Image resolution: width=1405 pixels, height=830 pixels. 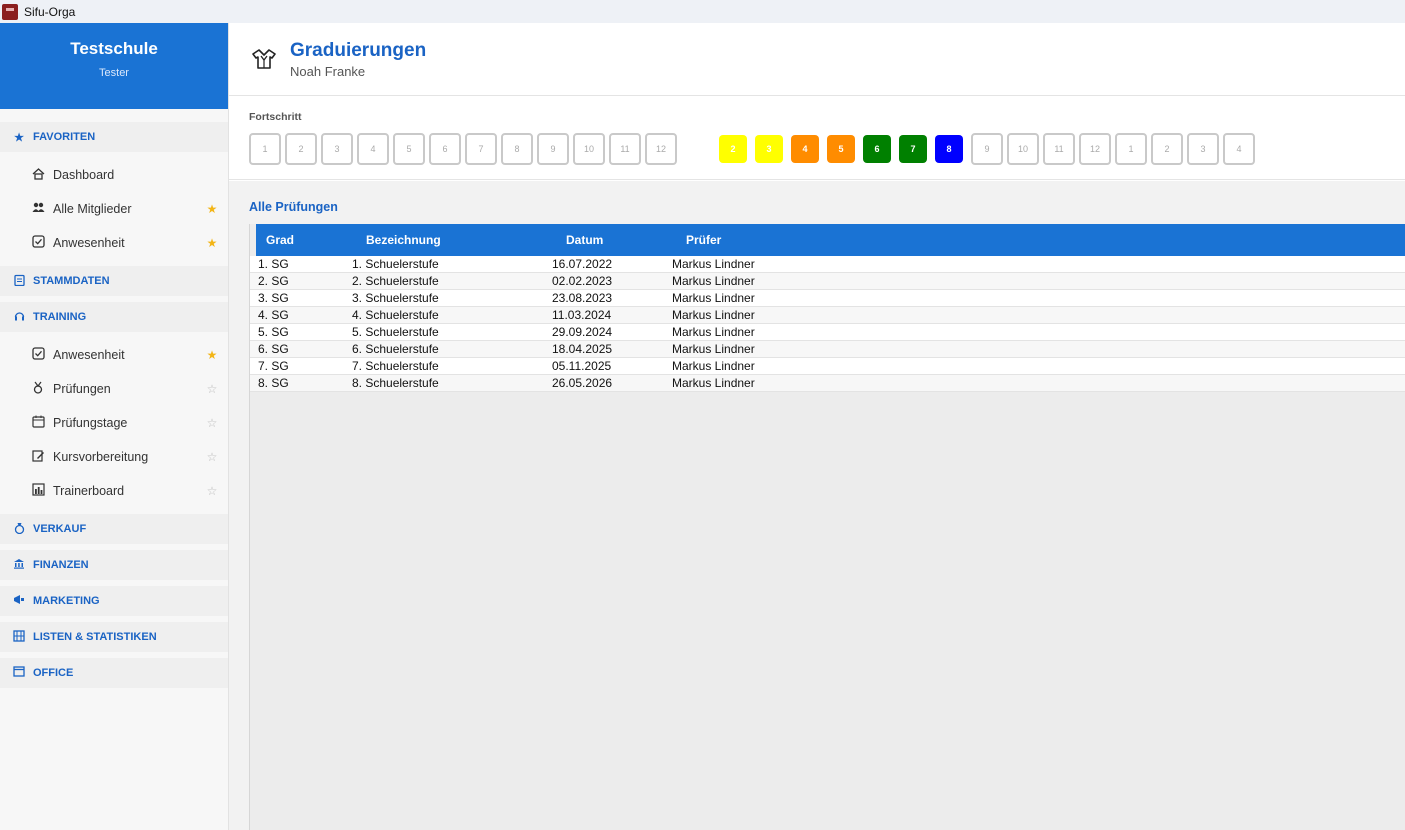 I want to click on section-label: FAVORITEN, so click(x=64, y=137).